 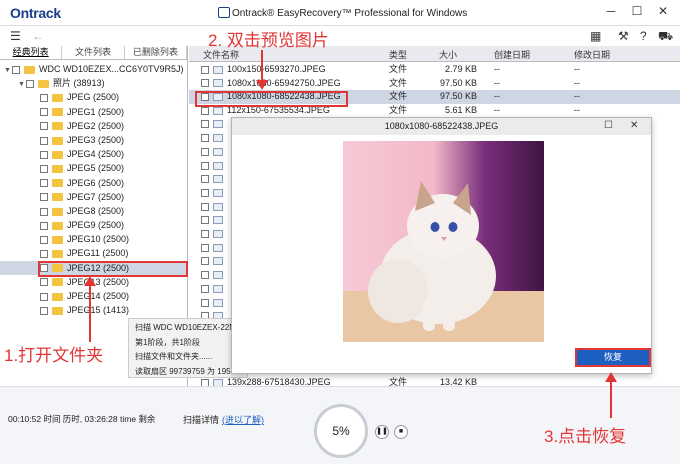 What do you see at coordinates (94, 183) in the screenshot?
I see `tree-folder: JPEG6 (2500)` at bounding box center [94, 183].